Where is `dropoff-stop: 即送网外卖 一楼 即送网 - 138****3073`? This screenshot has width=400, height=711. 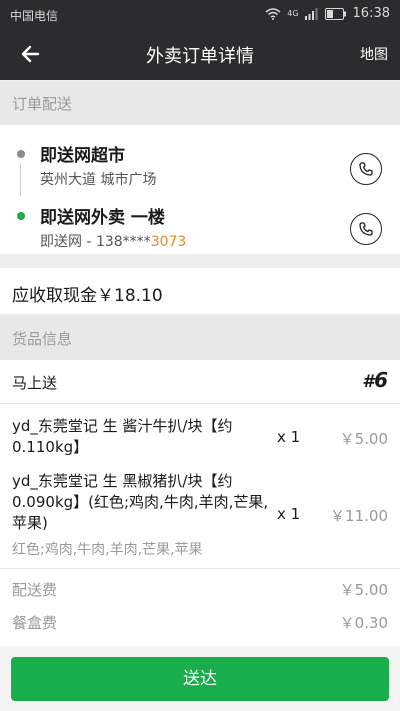 dropoff-stop: 即送网外卖 一楼 即送网 - 138****3073 is located at coordinates (200, 229).